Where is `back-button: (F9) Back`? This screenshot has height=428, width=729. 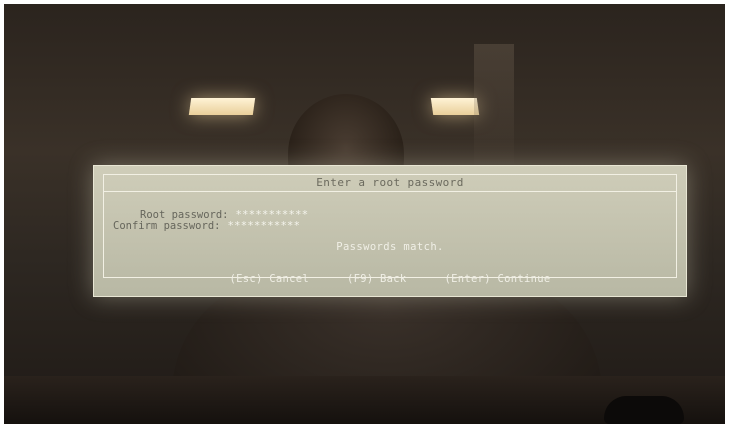
back-button: (F9) Back is located at coordinates (377, 279).